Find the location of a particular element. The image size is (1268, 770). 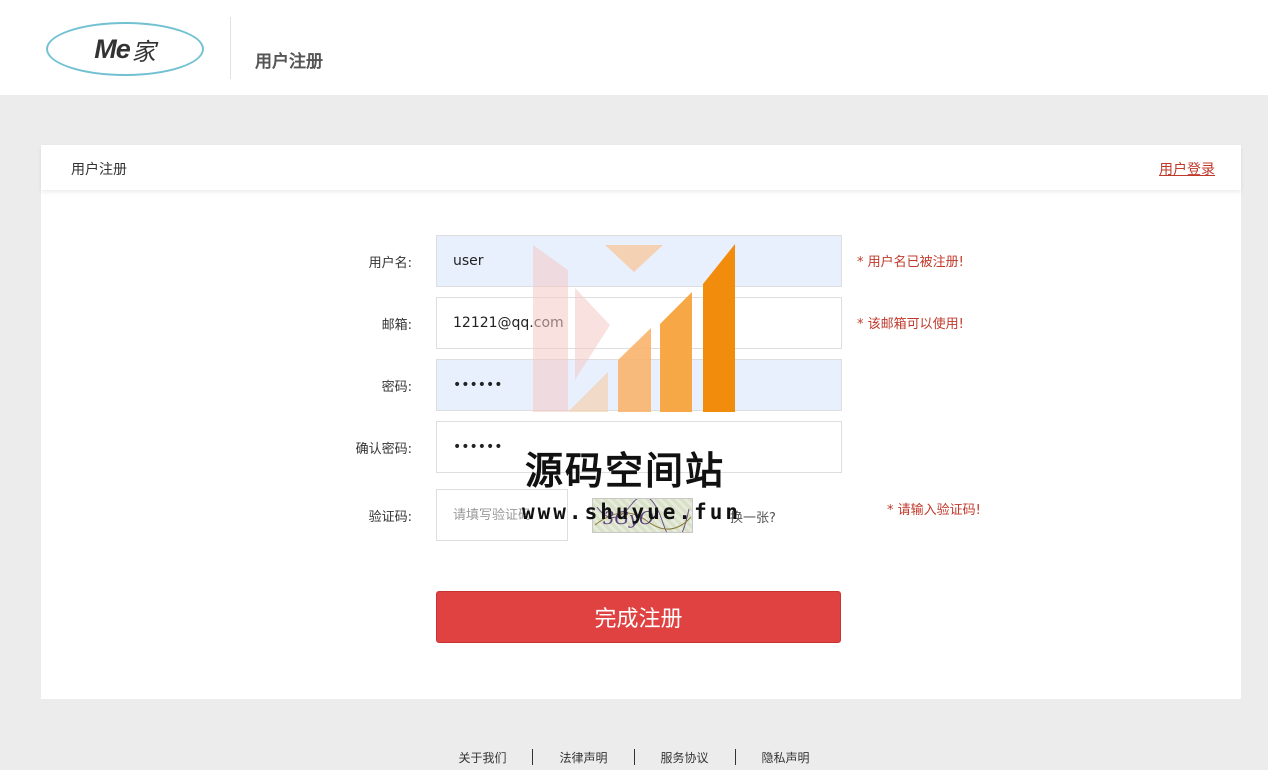

email-hint: * 该邮箱可以使用! is located at coordinates (910, 324).